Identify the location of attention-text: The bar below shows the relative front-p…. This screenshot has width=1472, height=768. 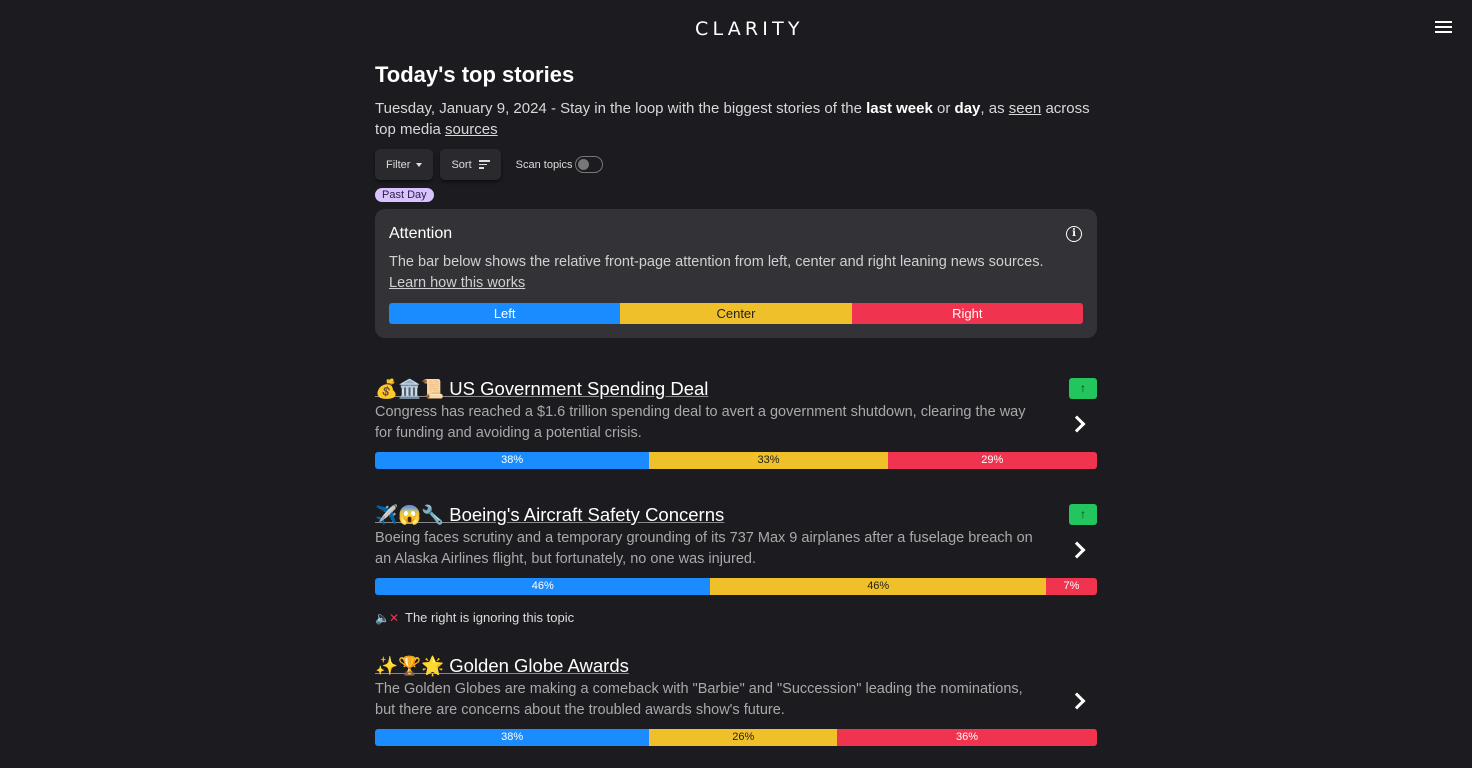
(716, 262).